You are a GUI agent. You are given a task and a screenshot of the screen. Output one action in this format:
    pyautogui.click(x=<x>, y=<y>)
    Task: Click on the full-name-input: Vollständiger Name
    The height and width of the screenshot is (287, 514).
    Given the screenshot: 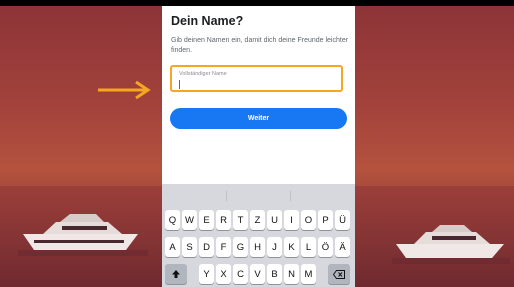 What is the action you would take?
    pyautogui.click(x=256, y=78)
    